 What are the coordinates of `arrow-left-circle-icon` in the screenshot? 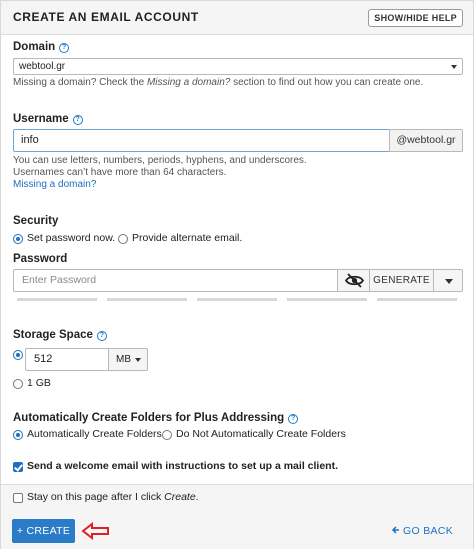 It's located at (395, 530).